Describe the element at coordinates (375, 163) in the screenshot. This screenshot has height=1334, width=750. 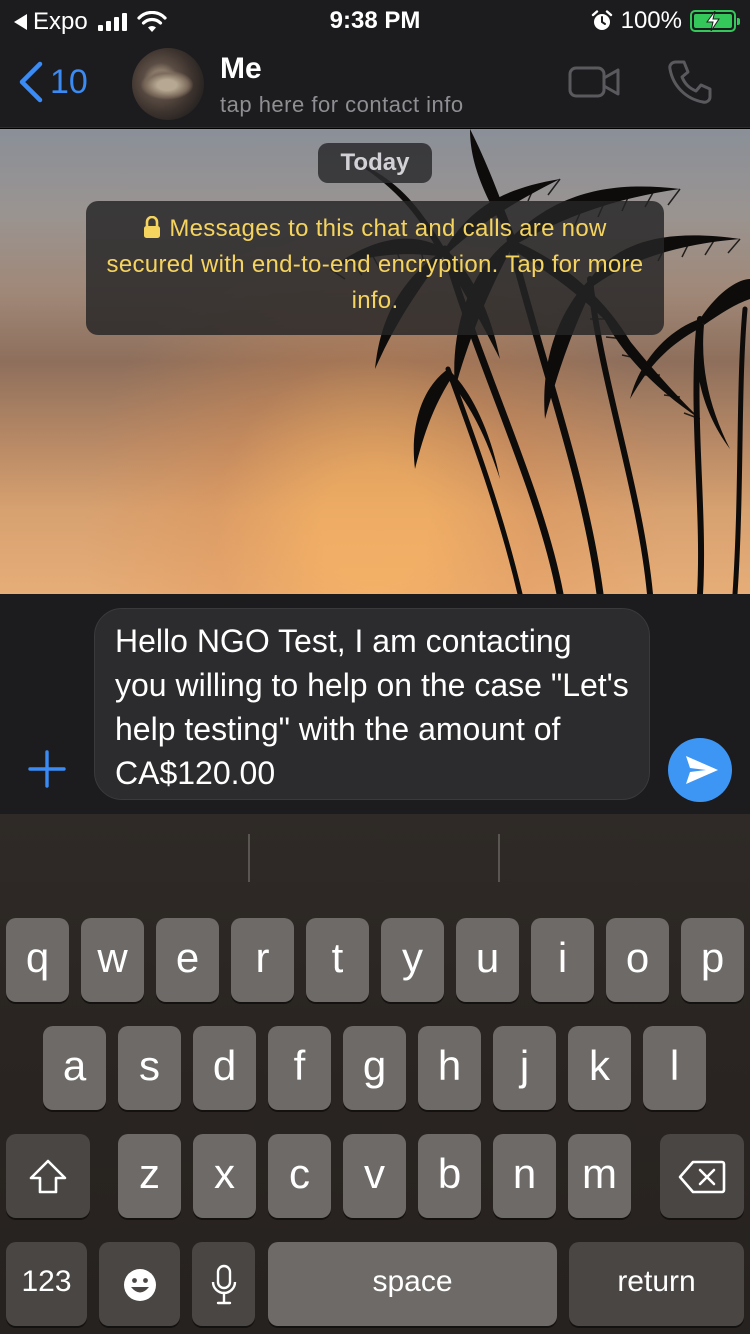
I see `date-chip: Today` at that location.